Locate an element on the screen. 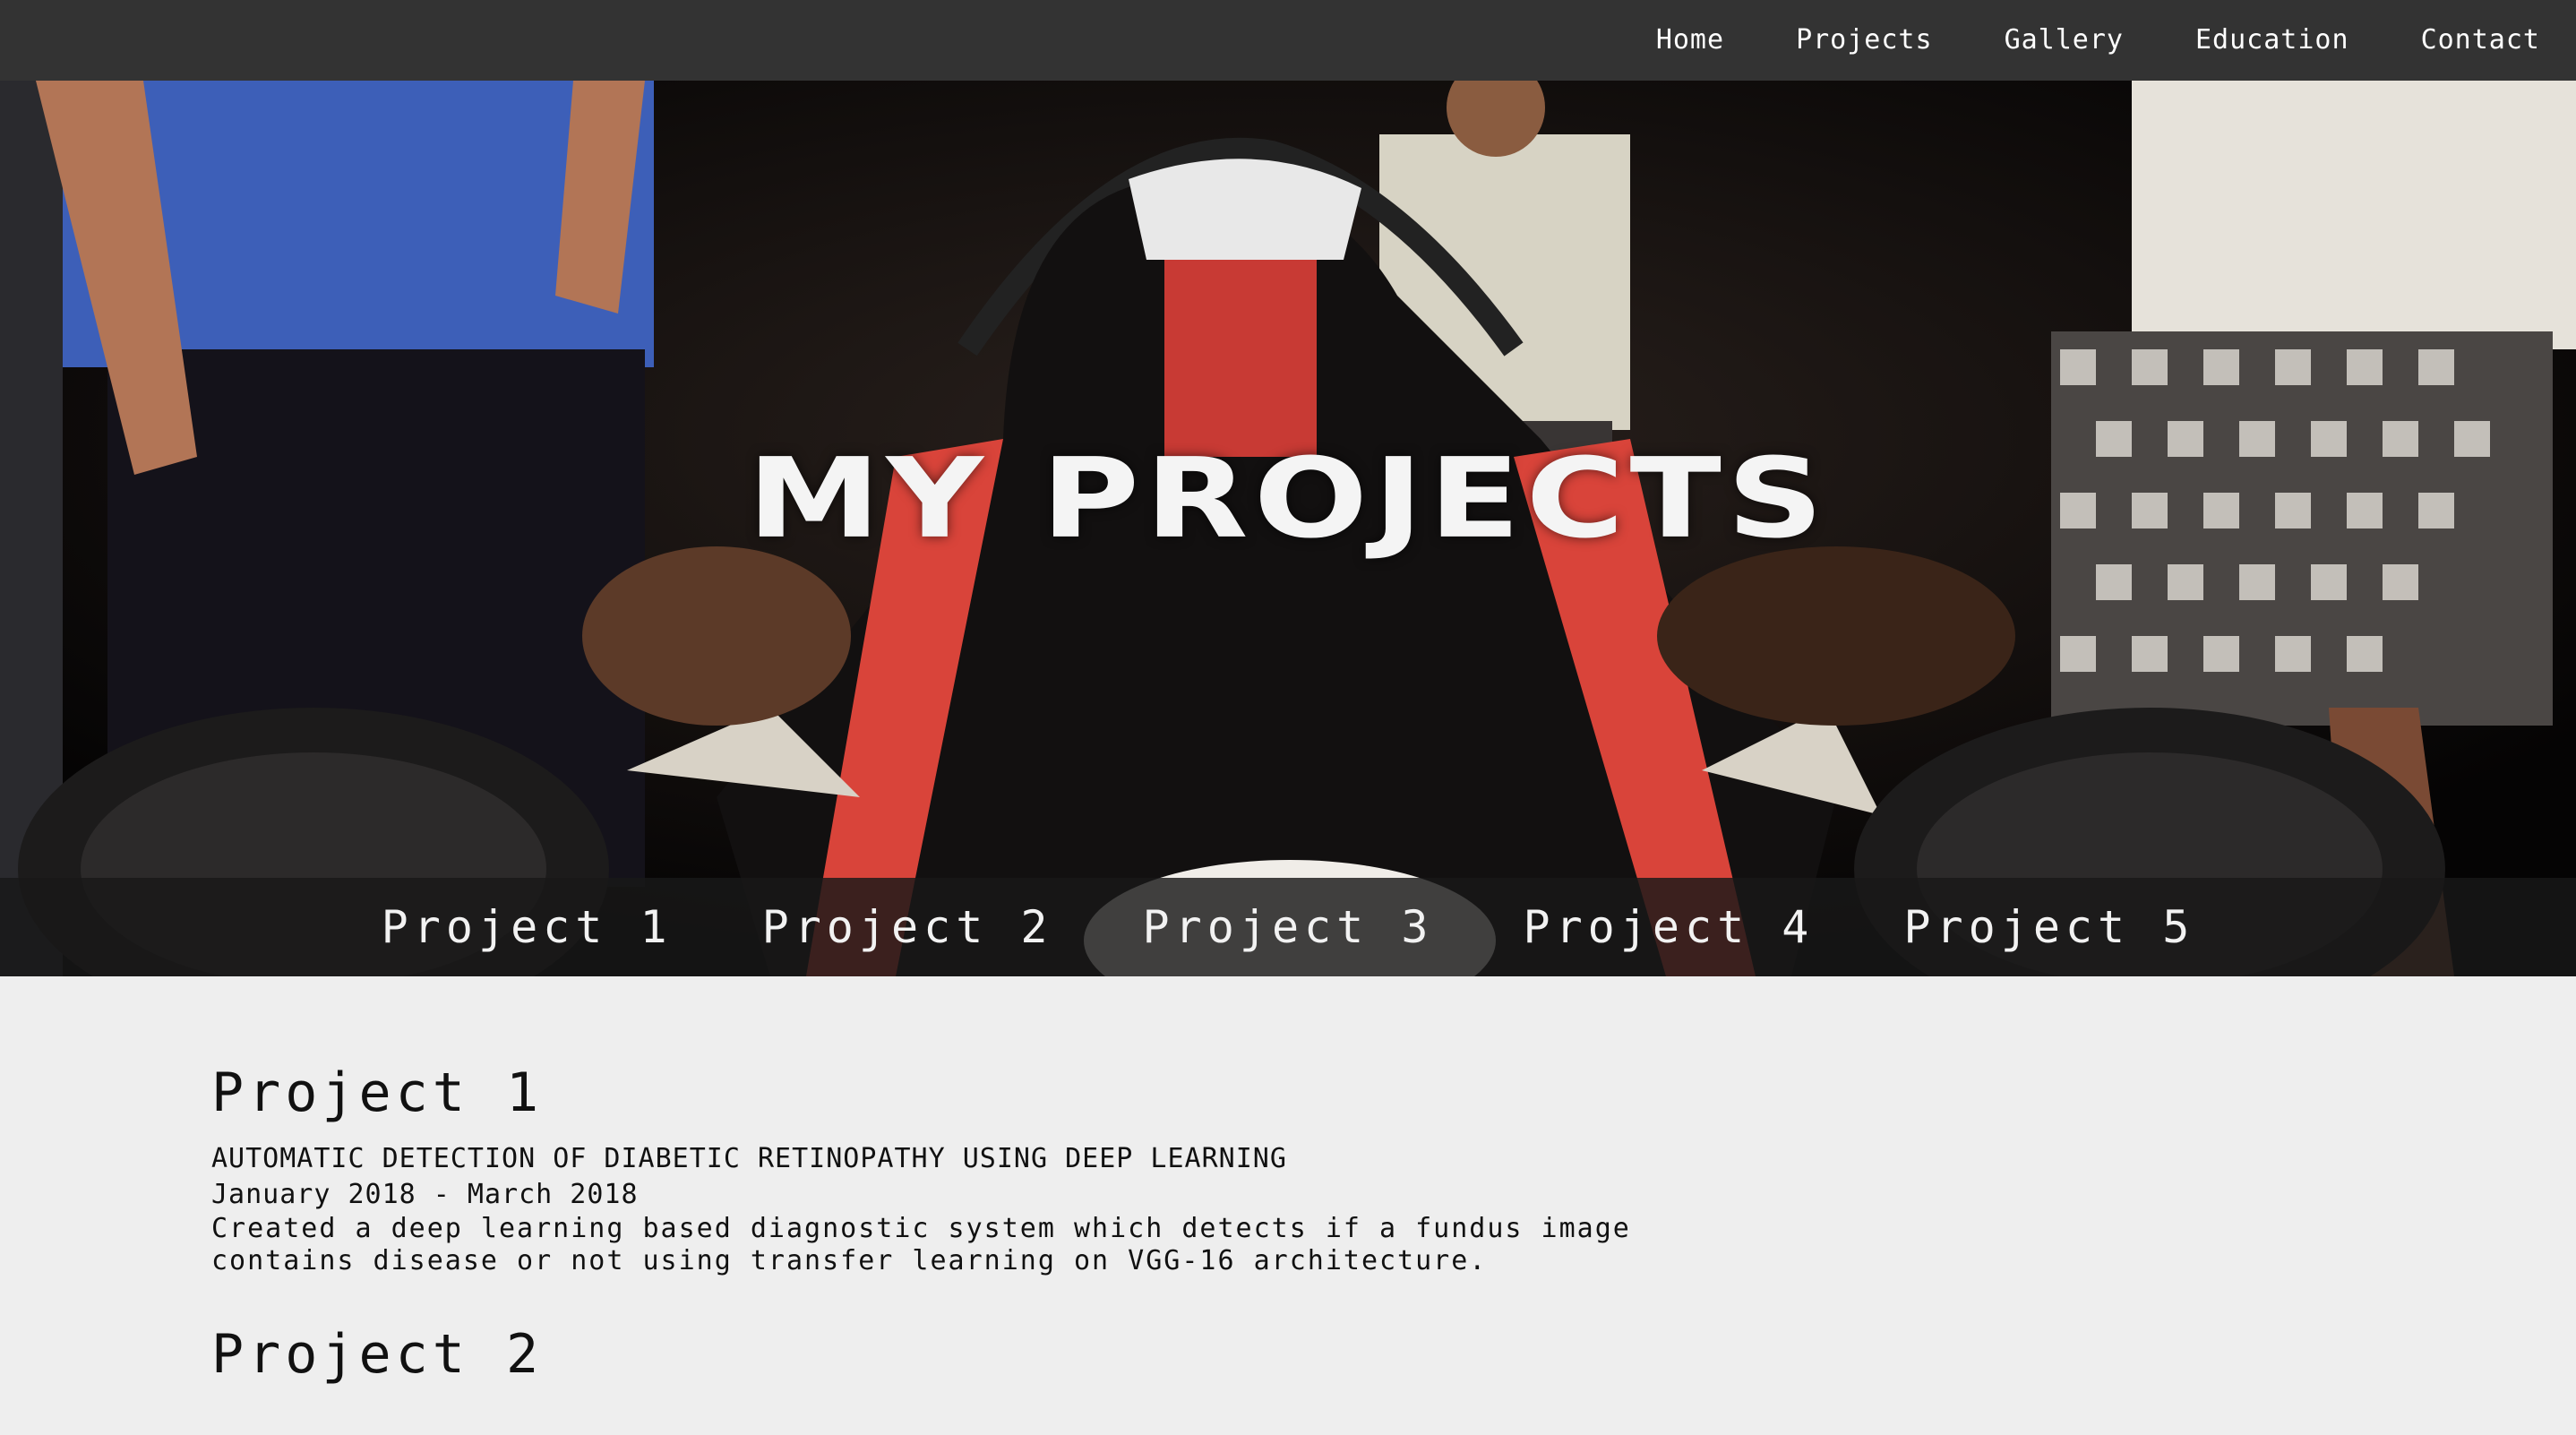 Image resolution: width=2576 pixels, height=1435 pixels. nav-contact-link: Contact is located at coordinates (2480, 40).